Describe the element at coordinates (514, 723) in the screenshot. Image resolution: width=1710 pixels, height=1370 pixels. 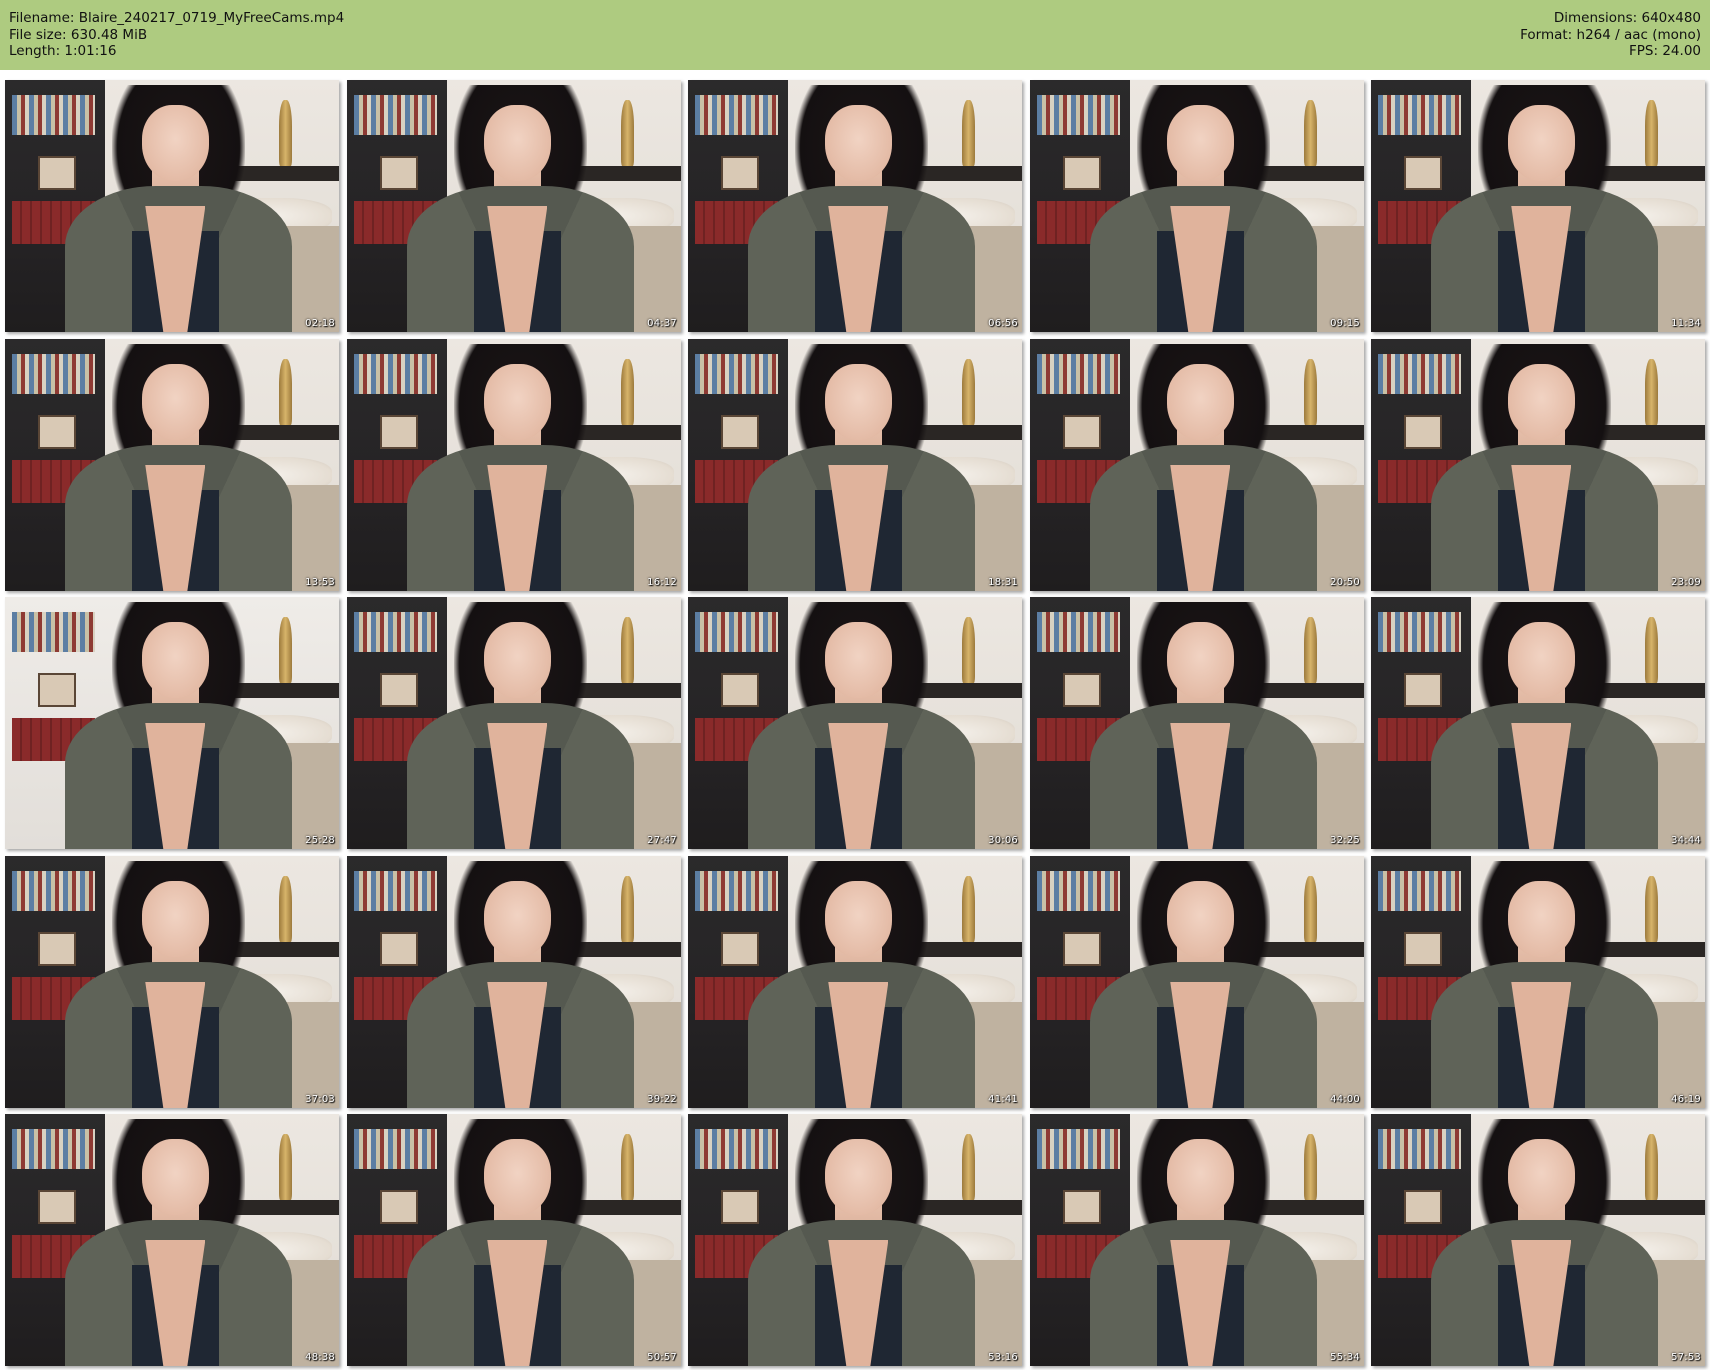
I see `video-thumbnail: 27:47` at that location.